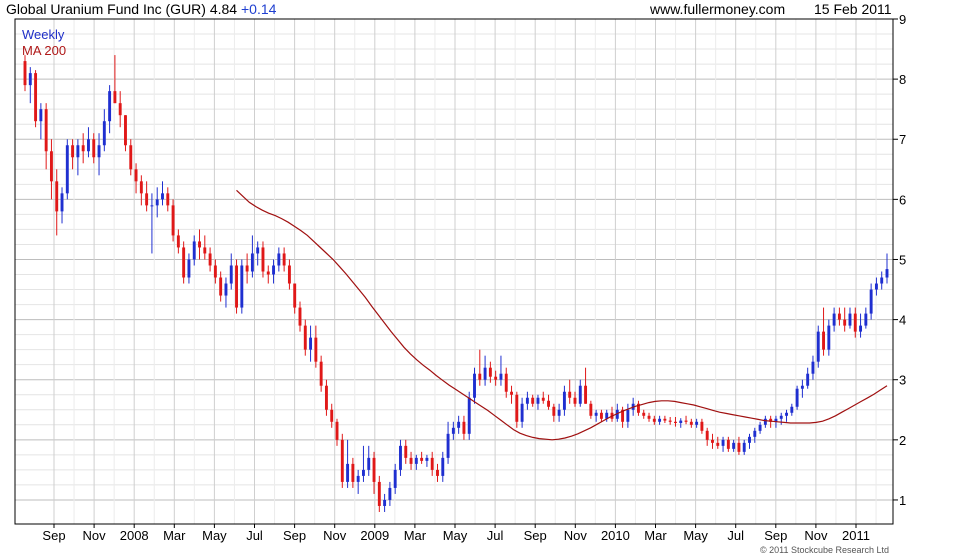  I want to click on x-tick-label: 2008, so click(134, 535).